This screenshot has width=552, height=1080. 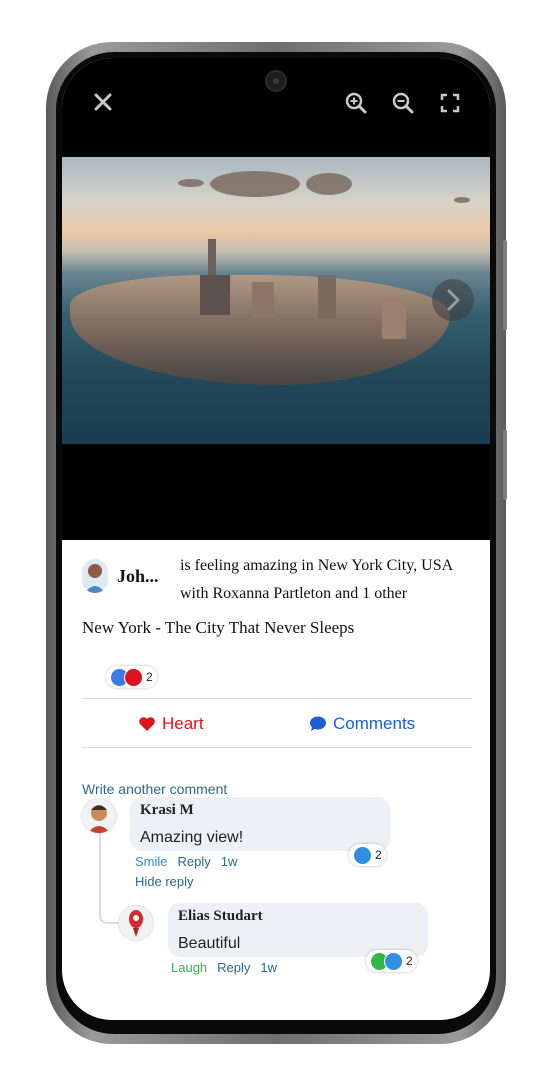 What do you see at coordinates (209, 943) in the screenshot?
I see `reply-text: Beautiful` at bounding box center [209, 943].